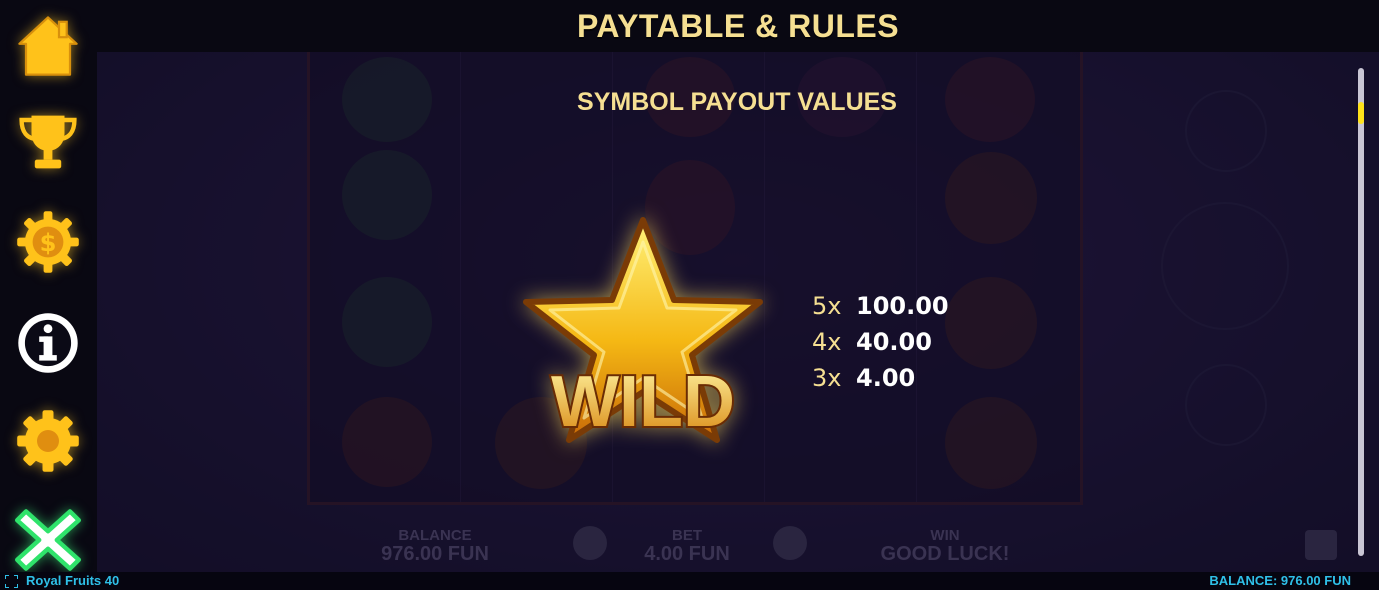 The image size is (1379, 590). Describe the element at coordinates (11, 581) in the screenshot. I see `fullscreen-icon` at that location.